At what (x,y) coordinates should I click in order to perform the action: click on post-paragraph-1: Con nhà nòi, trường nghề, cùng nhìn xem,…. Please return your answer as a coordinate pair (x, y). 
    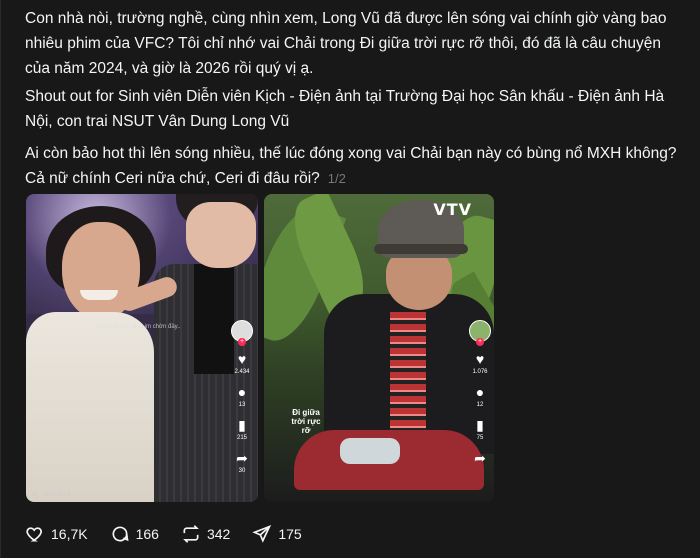
    Looking at the image, I should click on (346, 43).